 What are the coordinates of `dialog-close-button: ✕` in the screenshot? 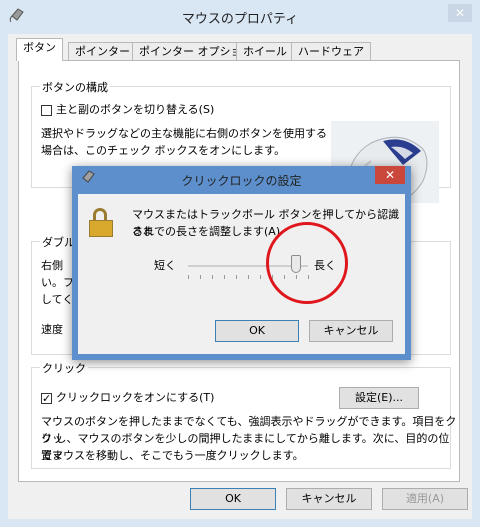 It's located at (390, 175).